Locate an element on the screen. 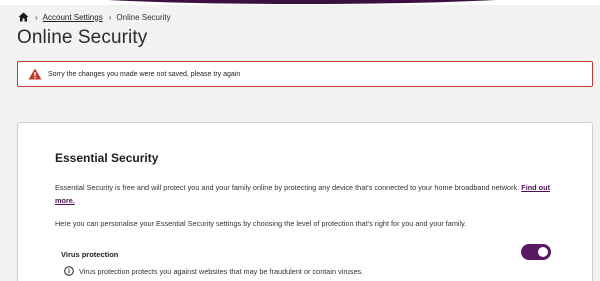 The height and width of the screenshot is (281, 600). warning-icon is located at coordinates (35, 74).